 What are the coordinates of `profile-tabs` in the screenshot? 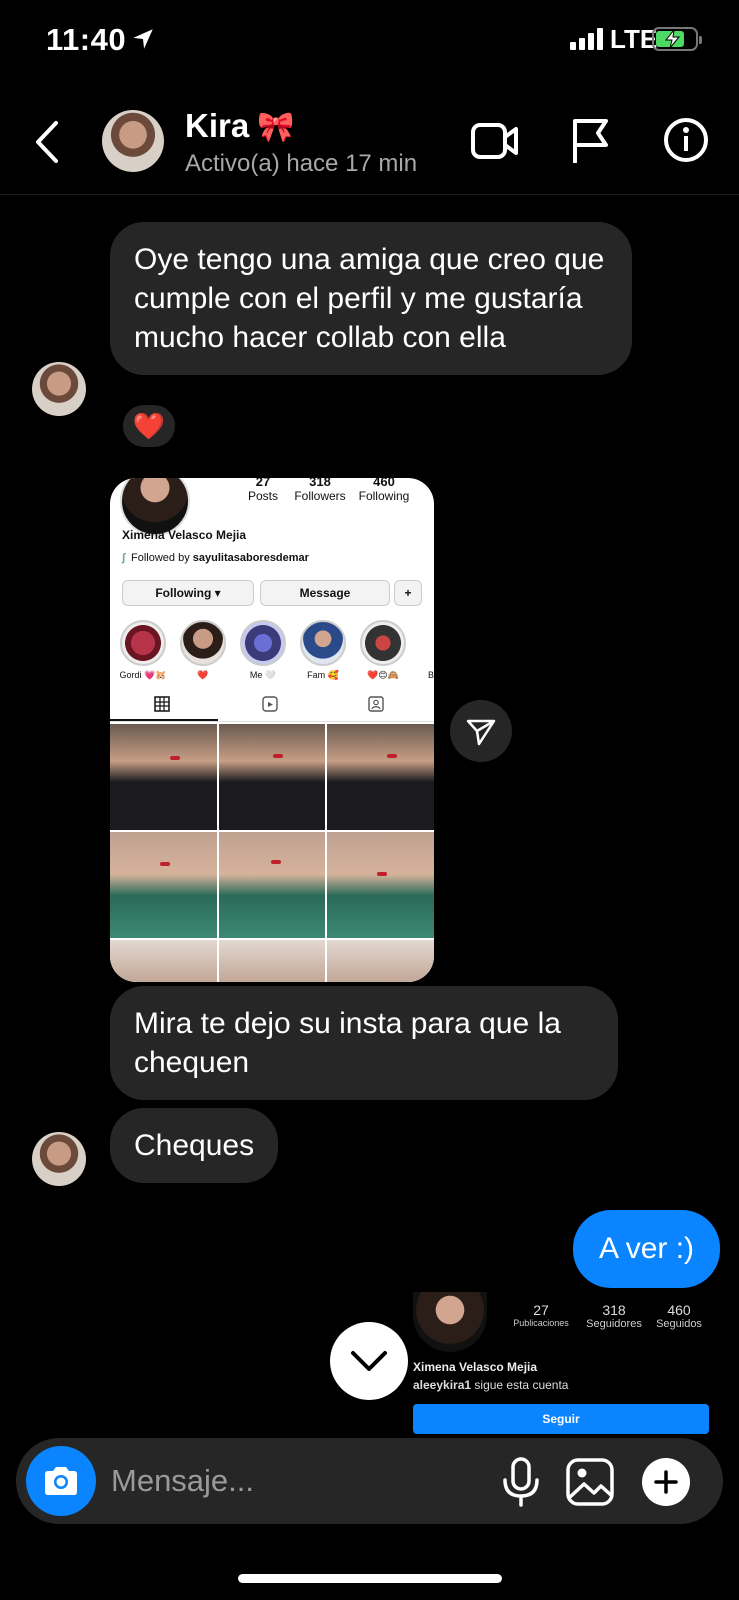 It's located at (272, 704).